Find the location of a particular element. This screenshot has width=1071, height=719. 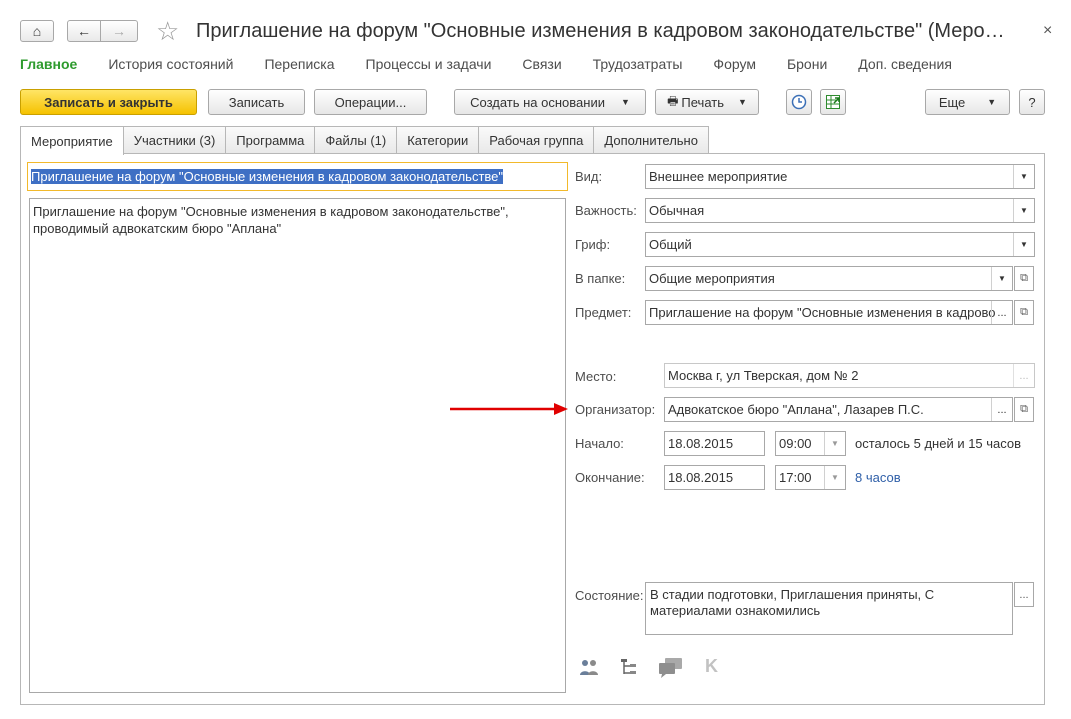

home-icon: ⌂ is located at coordinates (37, 31).